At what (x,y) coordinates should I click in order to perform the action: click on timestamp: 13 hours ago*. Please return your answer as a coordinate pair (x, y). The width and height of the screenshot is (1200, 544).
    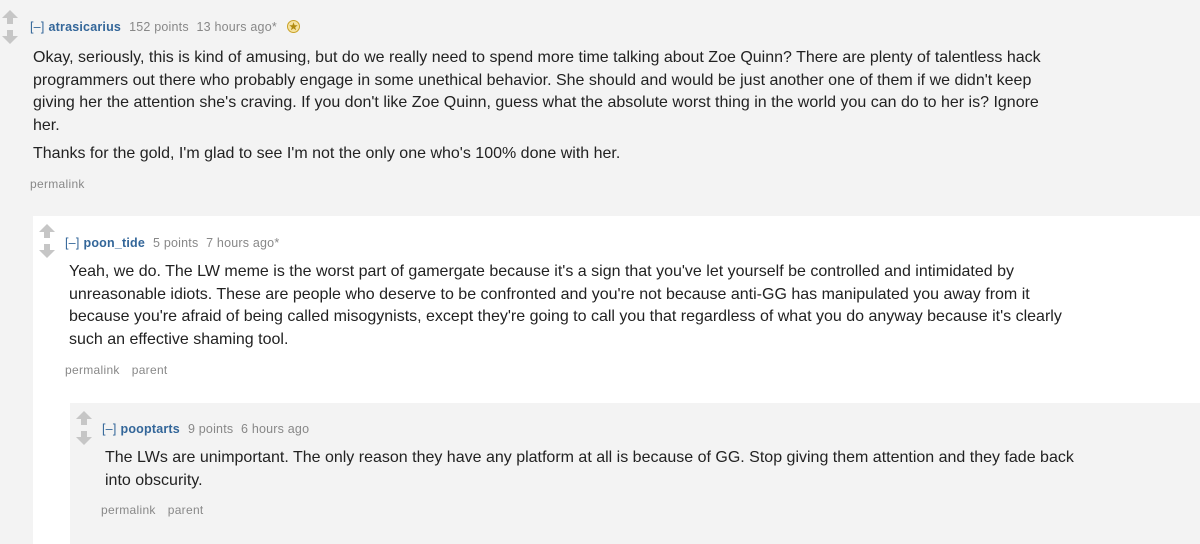
    Looking at the image, I should click on (236, 27).